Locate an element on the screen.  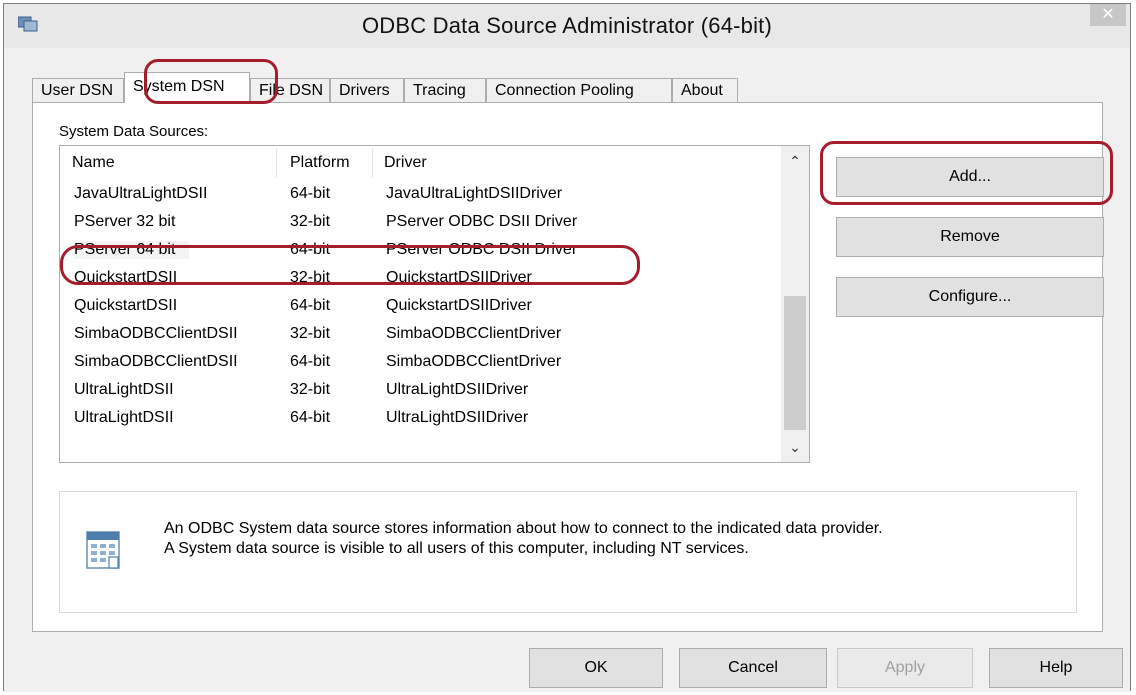
tab-system-dsn: System DSN is located at coordinates (187, 87).